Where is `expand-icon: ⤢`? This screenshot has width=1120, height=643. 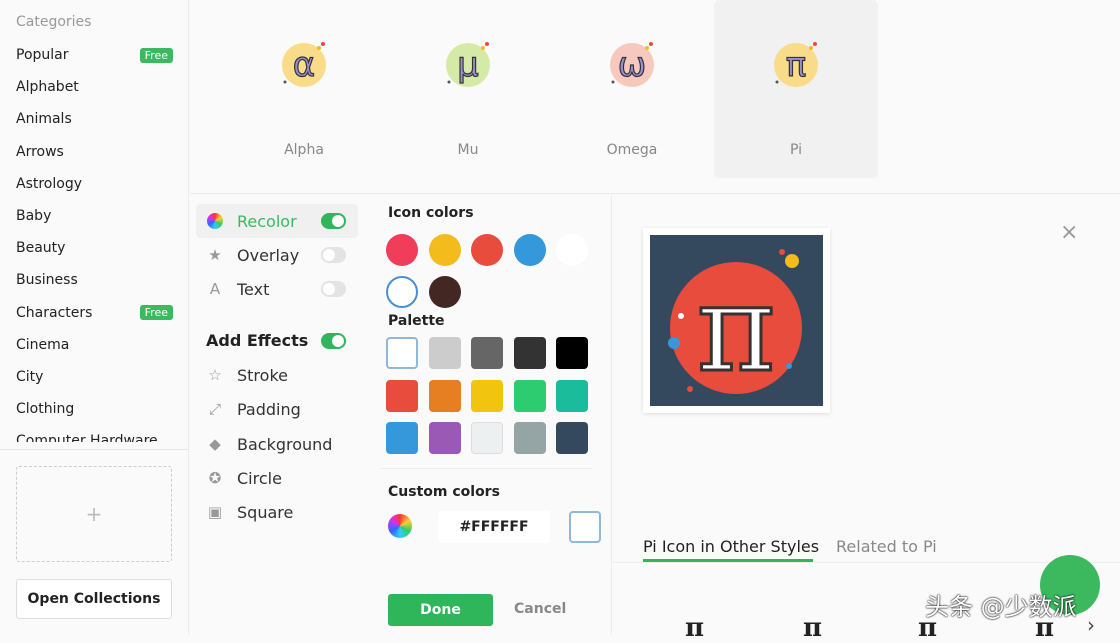 expand-icon: ⤢ is located at coordinates (214, 409).